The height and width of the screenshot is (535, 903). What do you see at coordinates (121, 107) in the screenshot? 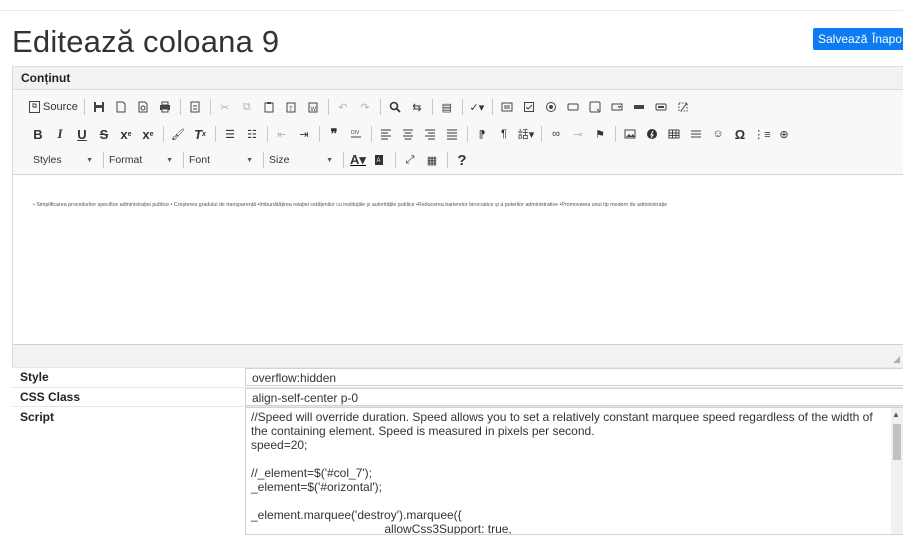
I see `new-page-icon` at bounding box center [121, 107].